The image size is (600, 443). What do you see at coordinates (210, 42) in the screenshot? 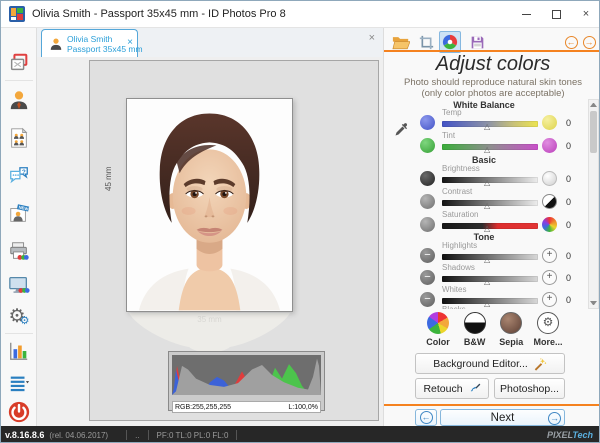
I see `tab-bar: Olivia Smith Passport 35x45 mm × ×` at bounding box center [210, 42].